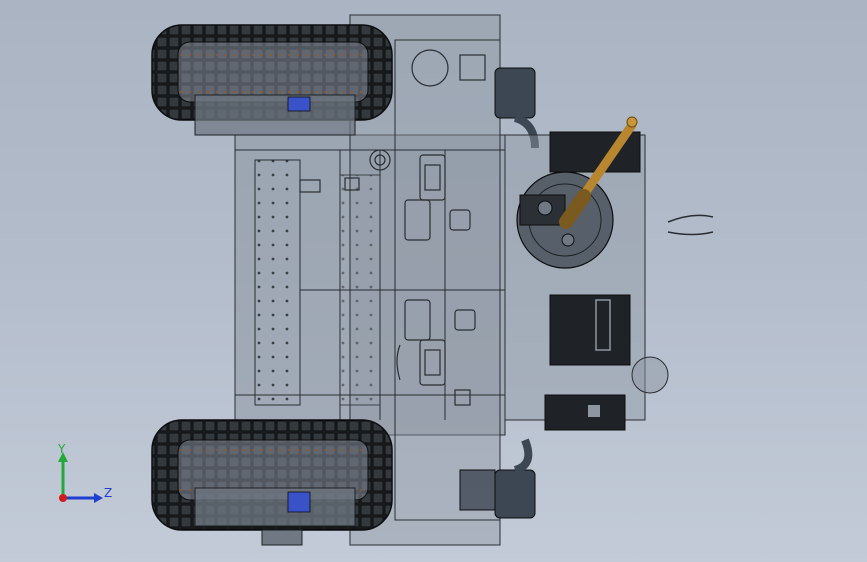 The image size is (867, 562). What do you see at coordinates (108, 493) in the screenshot?
I see `z-axis-label: Z` at bounding box center [108, 493].